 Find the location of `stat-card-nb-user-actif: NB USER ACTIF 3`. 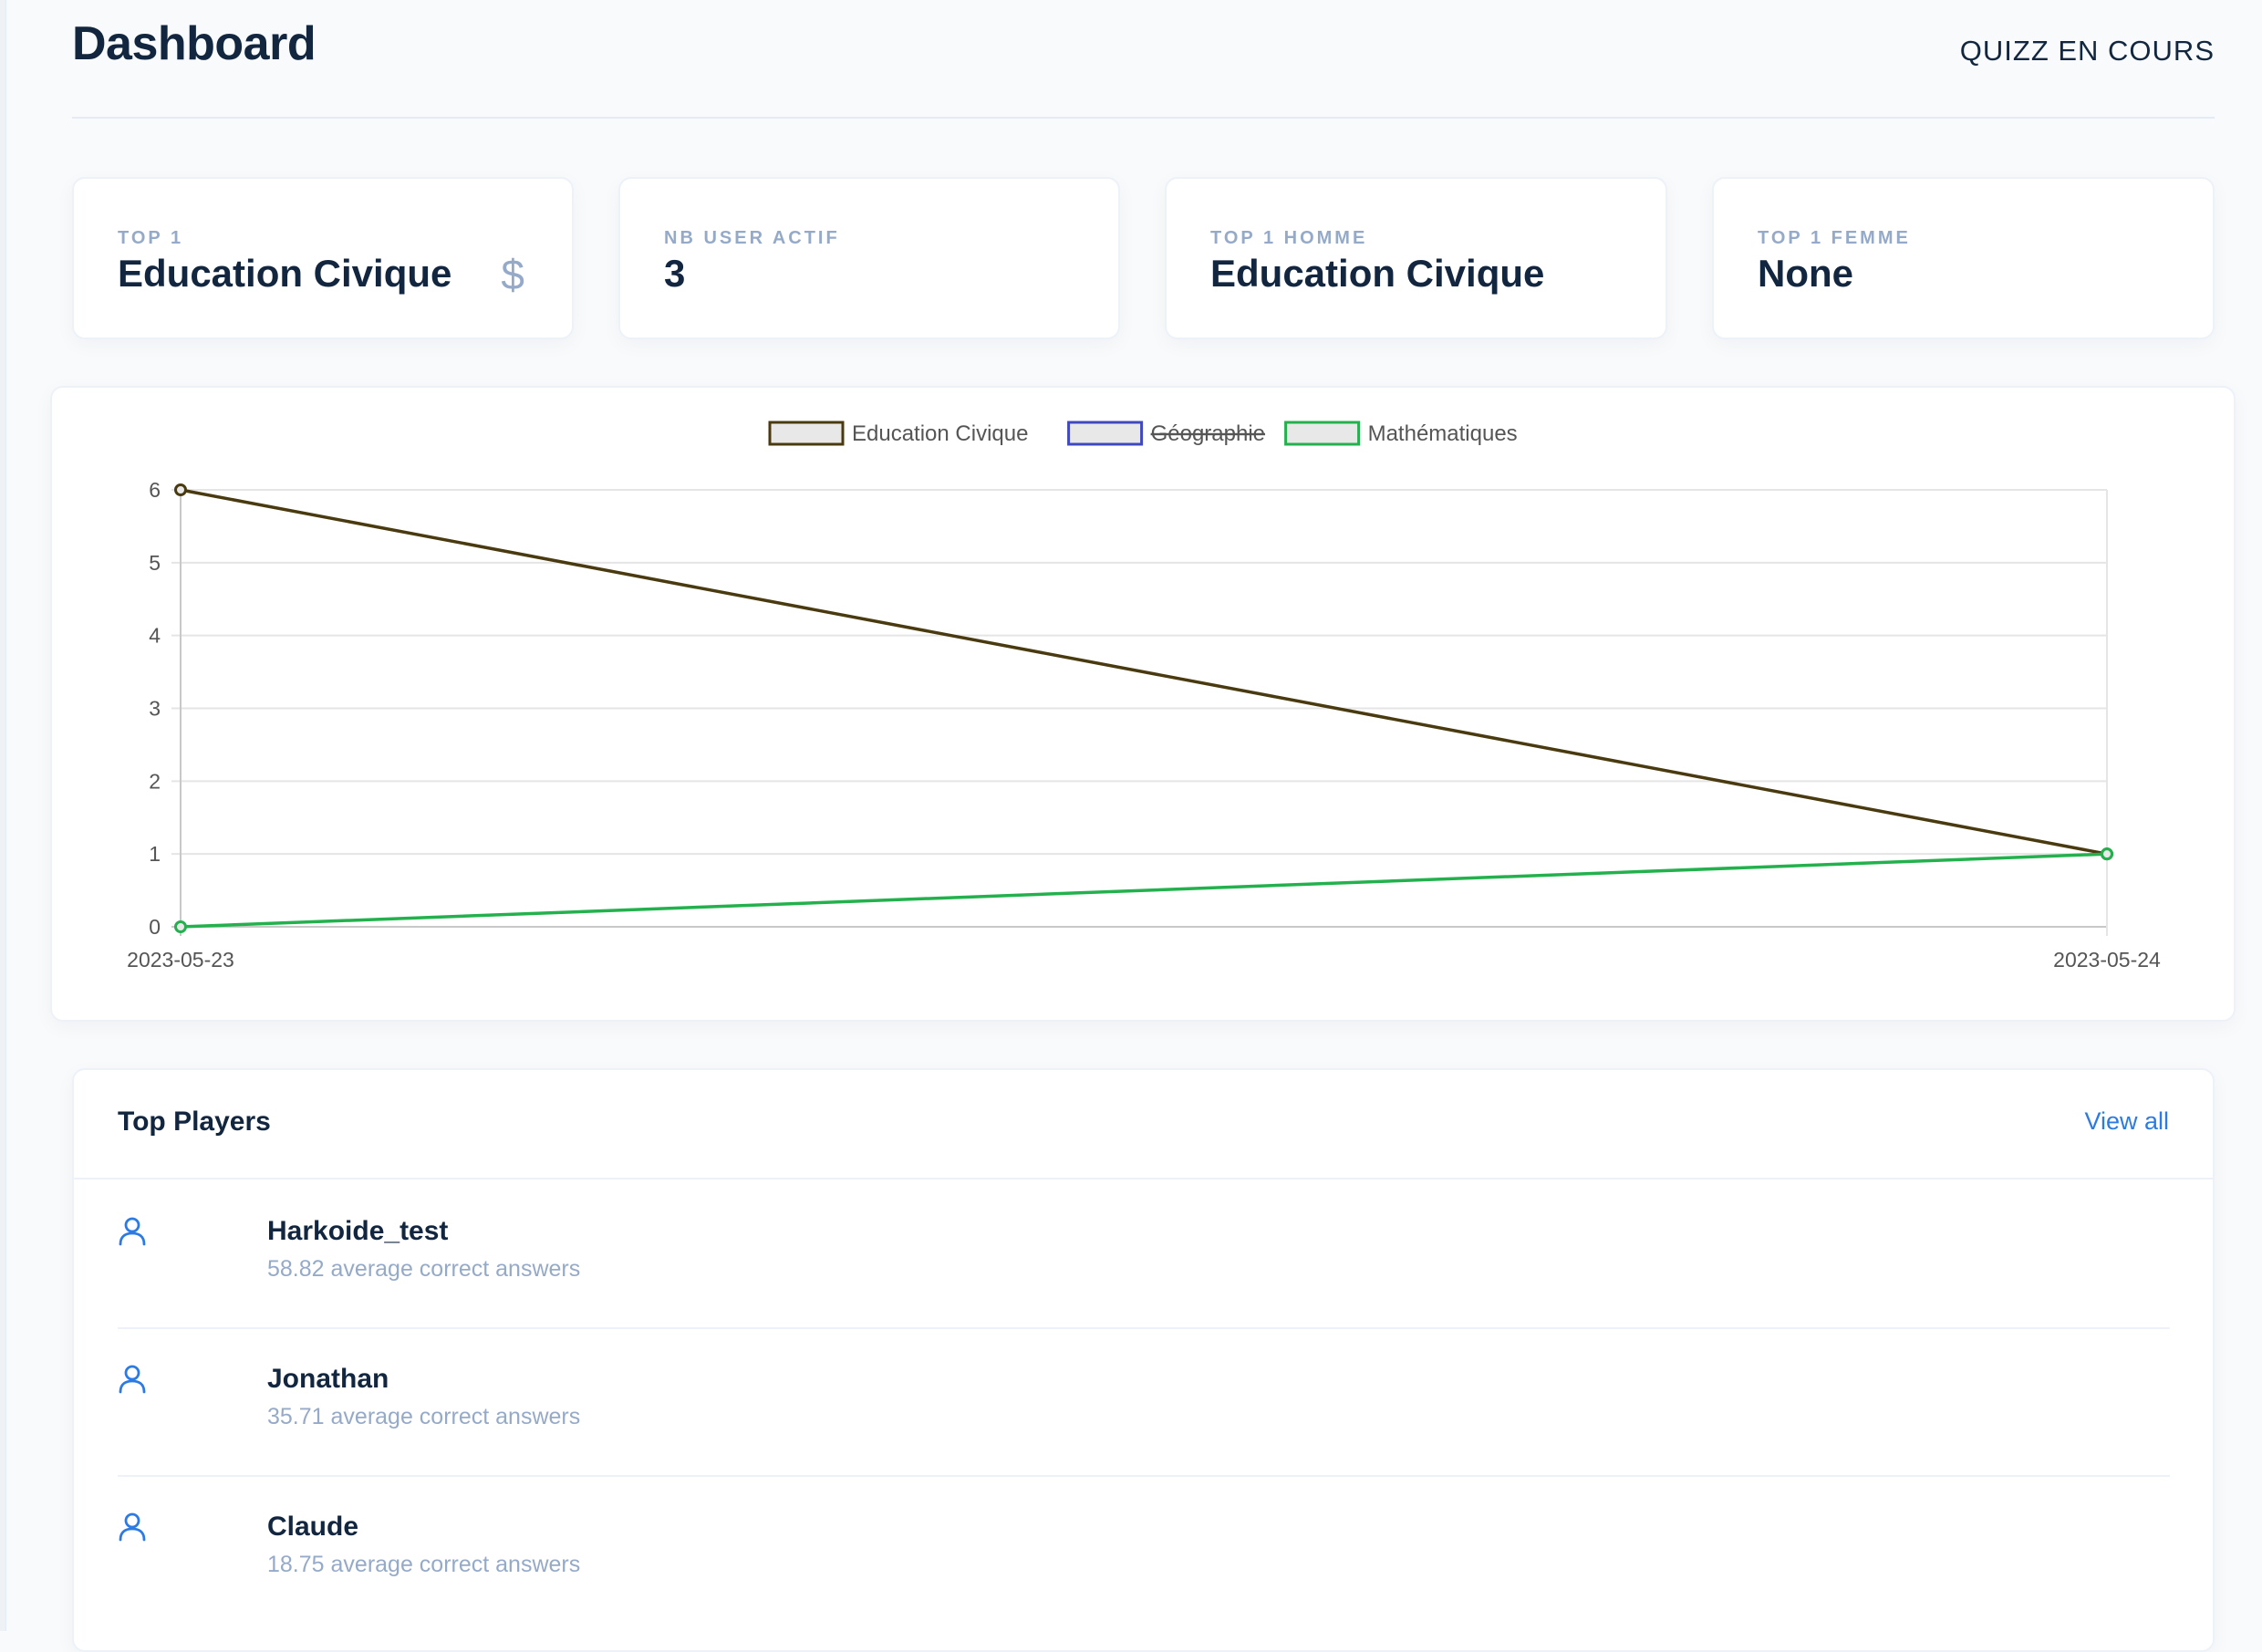

stat-card-nb-user-actif: NB USER ACTIF 3 is located at coordinates (869, 258).